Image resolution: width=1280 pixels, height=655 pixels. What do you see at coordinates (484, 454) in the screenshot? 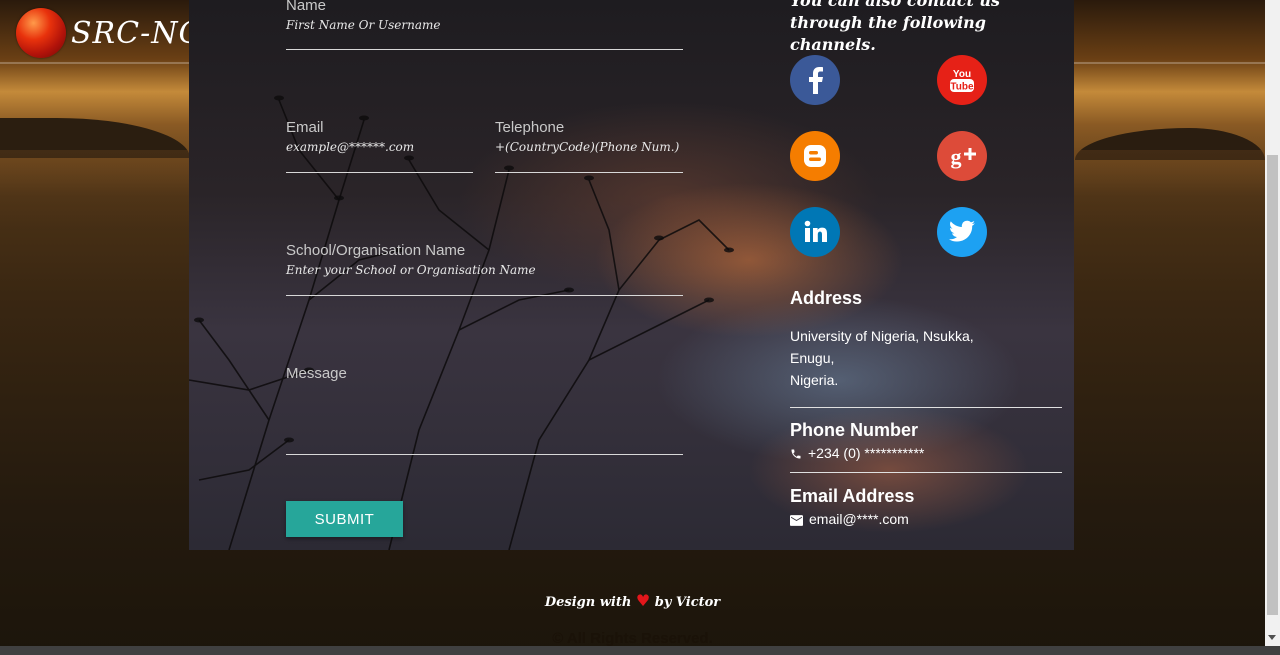
I see `message-textarea-underline` at bounding box center [484, 454].